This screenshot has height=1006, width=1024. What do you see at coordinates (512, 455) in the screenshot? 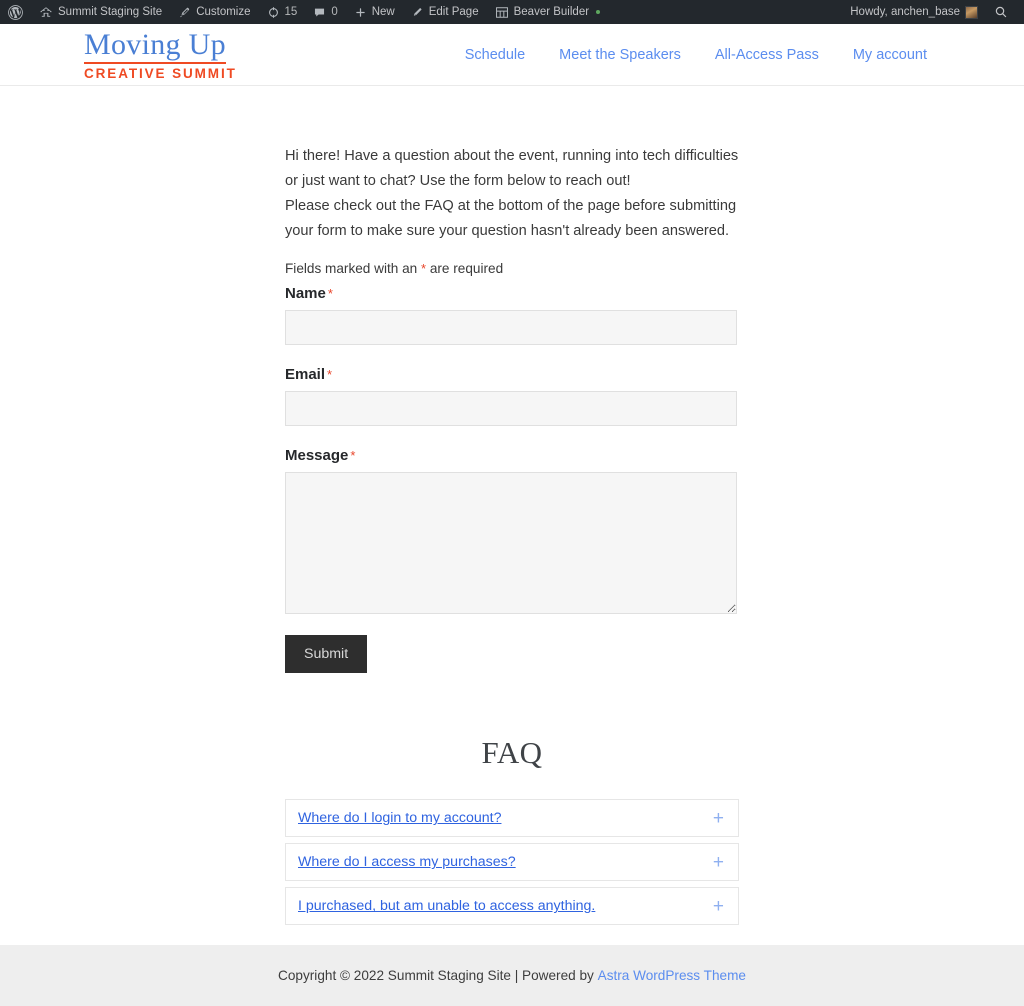
I see `message-label: Message *` at bounding box center [512, 455].